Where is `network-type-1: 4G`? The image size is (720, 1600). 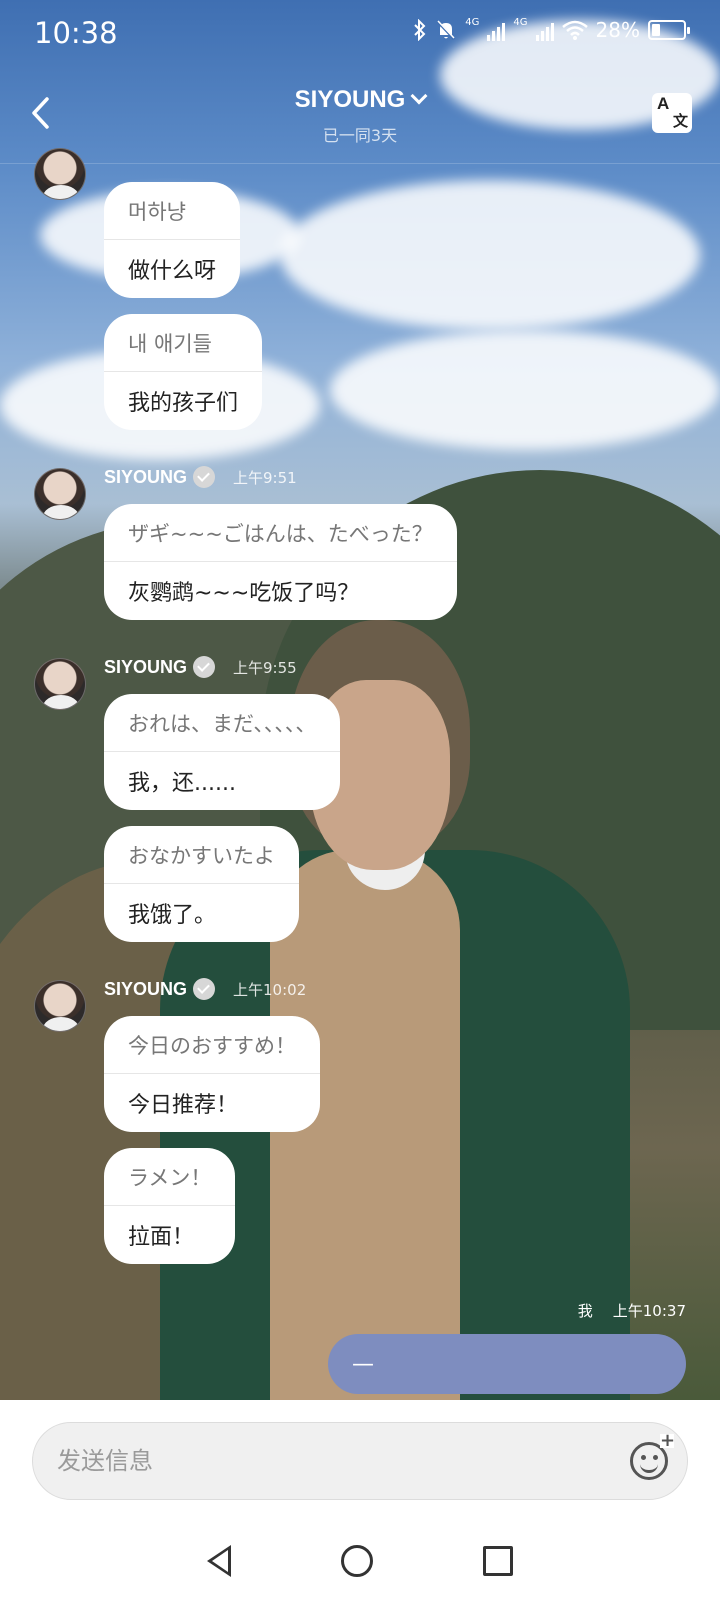
network-type-1: 4G is located at coordinates (472, 22).